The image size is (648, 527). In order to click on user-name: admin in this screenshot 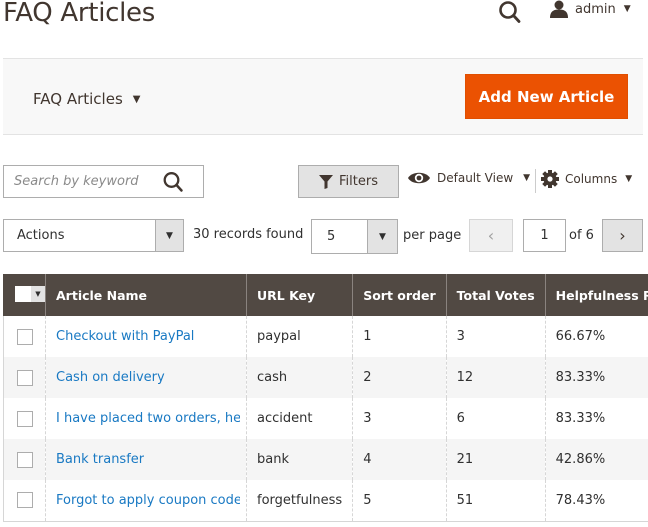, I will do `click(595, 9)`.